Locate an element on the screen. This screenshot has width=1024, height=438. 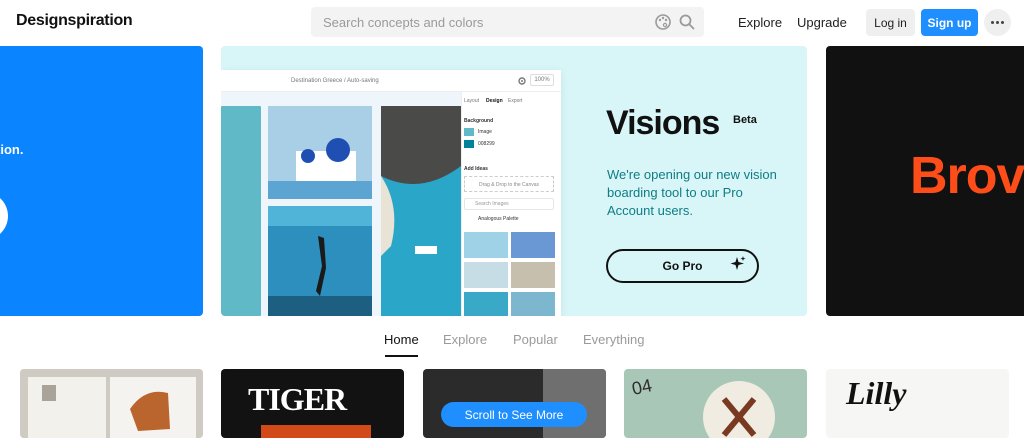
panel-add-ideas-label: Add Ideas is located at coordinates (476, 169).